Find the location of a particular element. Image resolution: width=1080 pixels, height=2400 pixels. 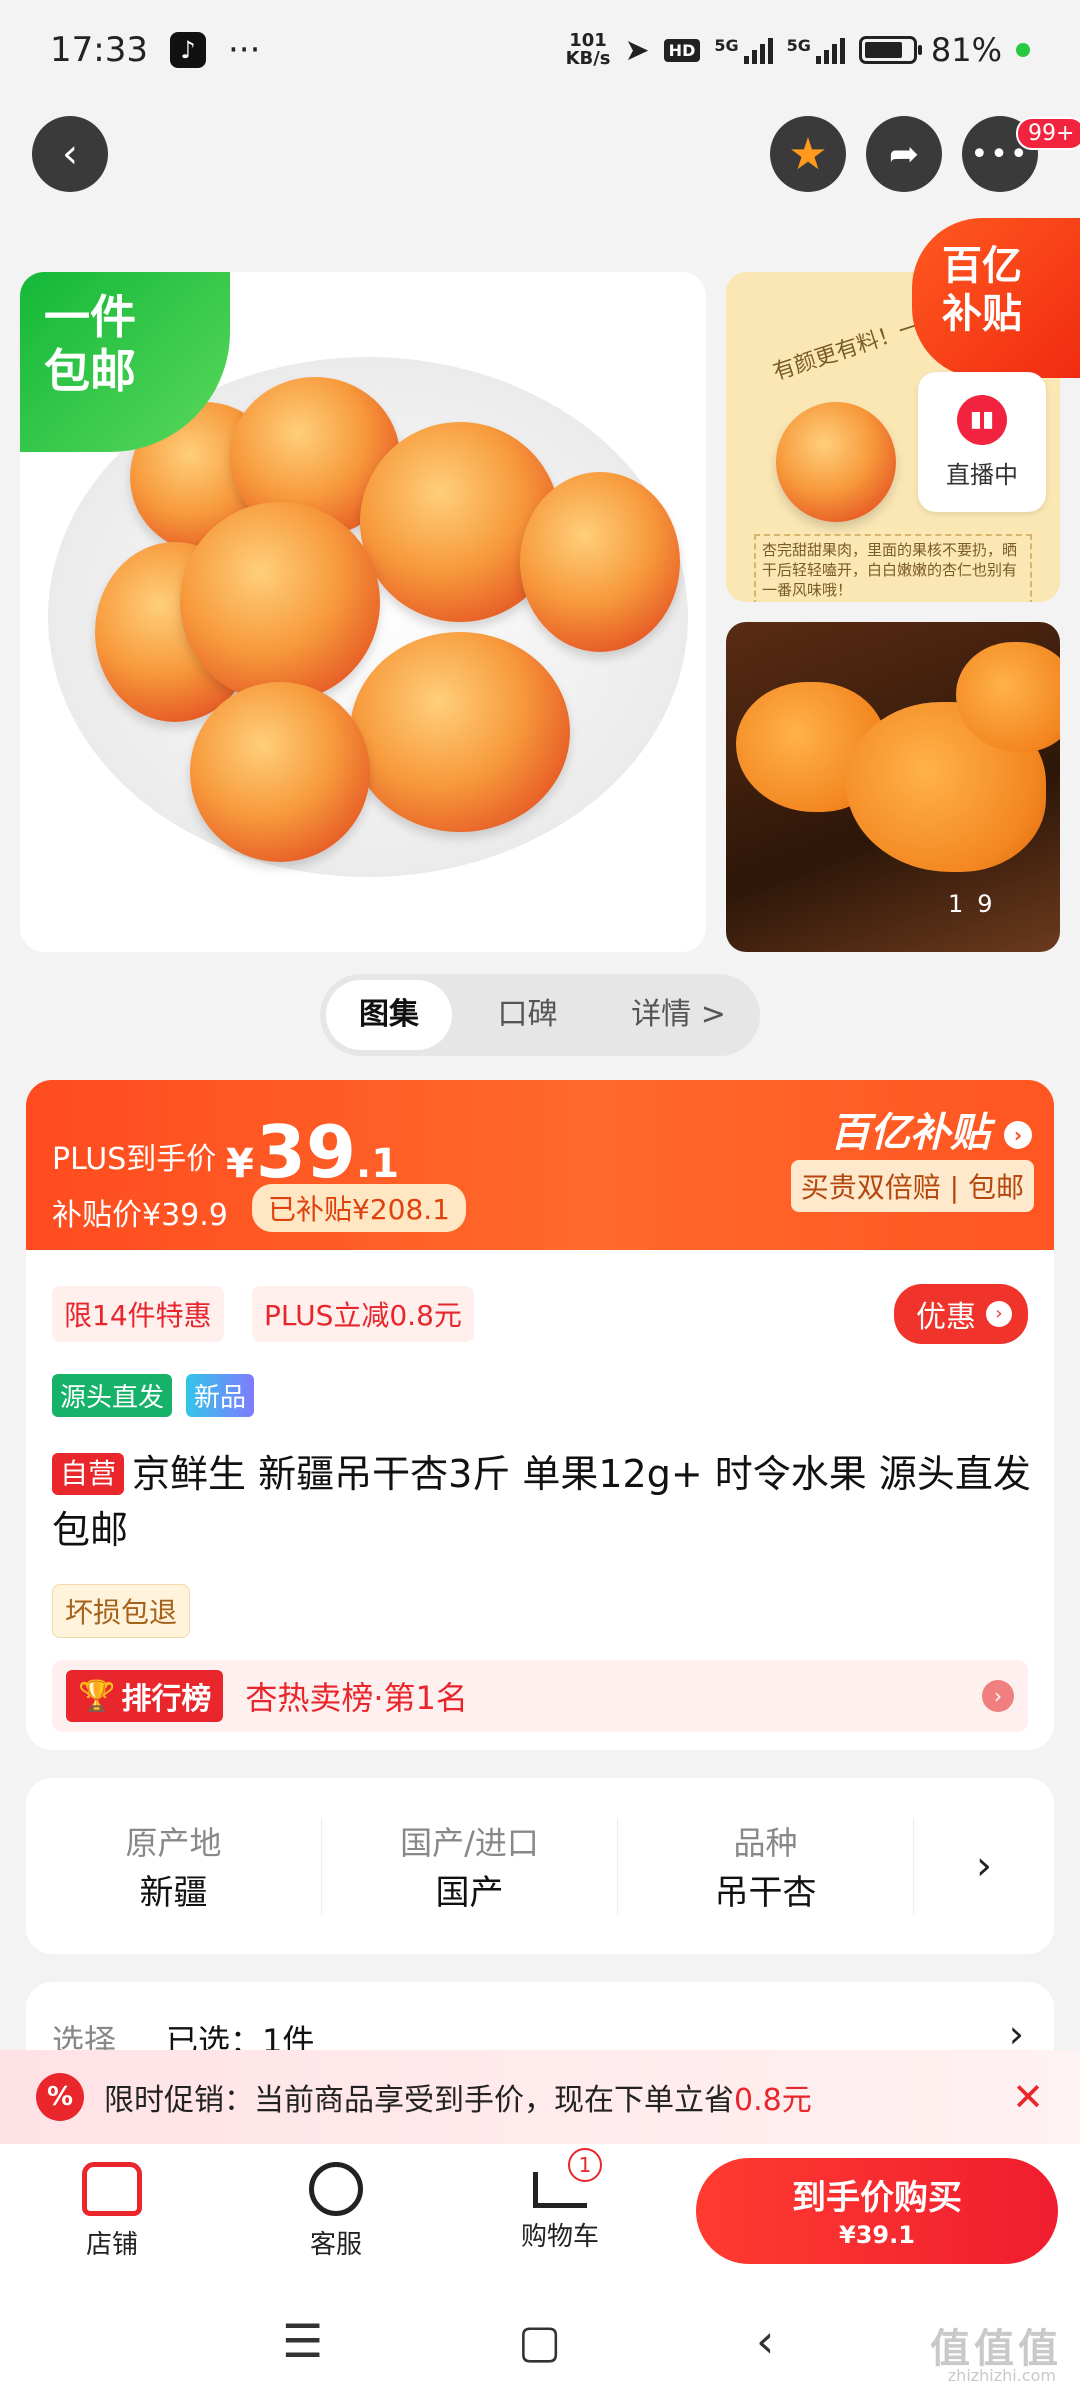

hd-icon: HD is located at coordinates (682, 50).